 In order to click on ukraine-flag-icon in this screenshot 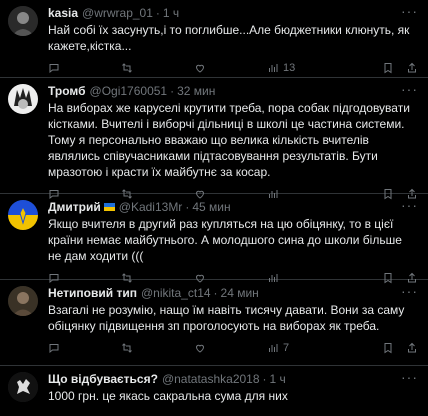, I will do `click(109, 207)`.